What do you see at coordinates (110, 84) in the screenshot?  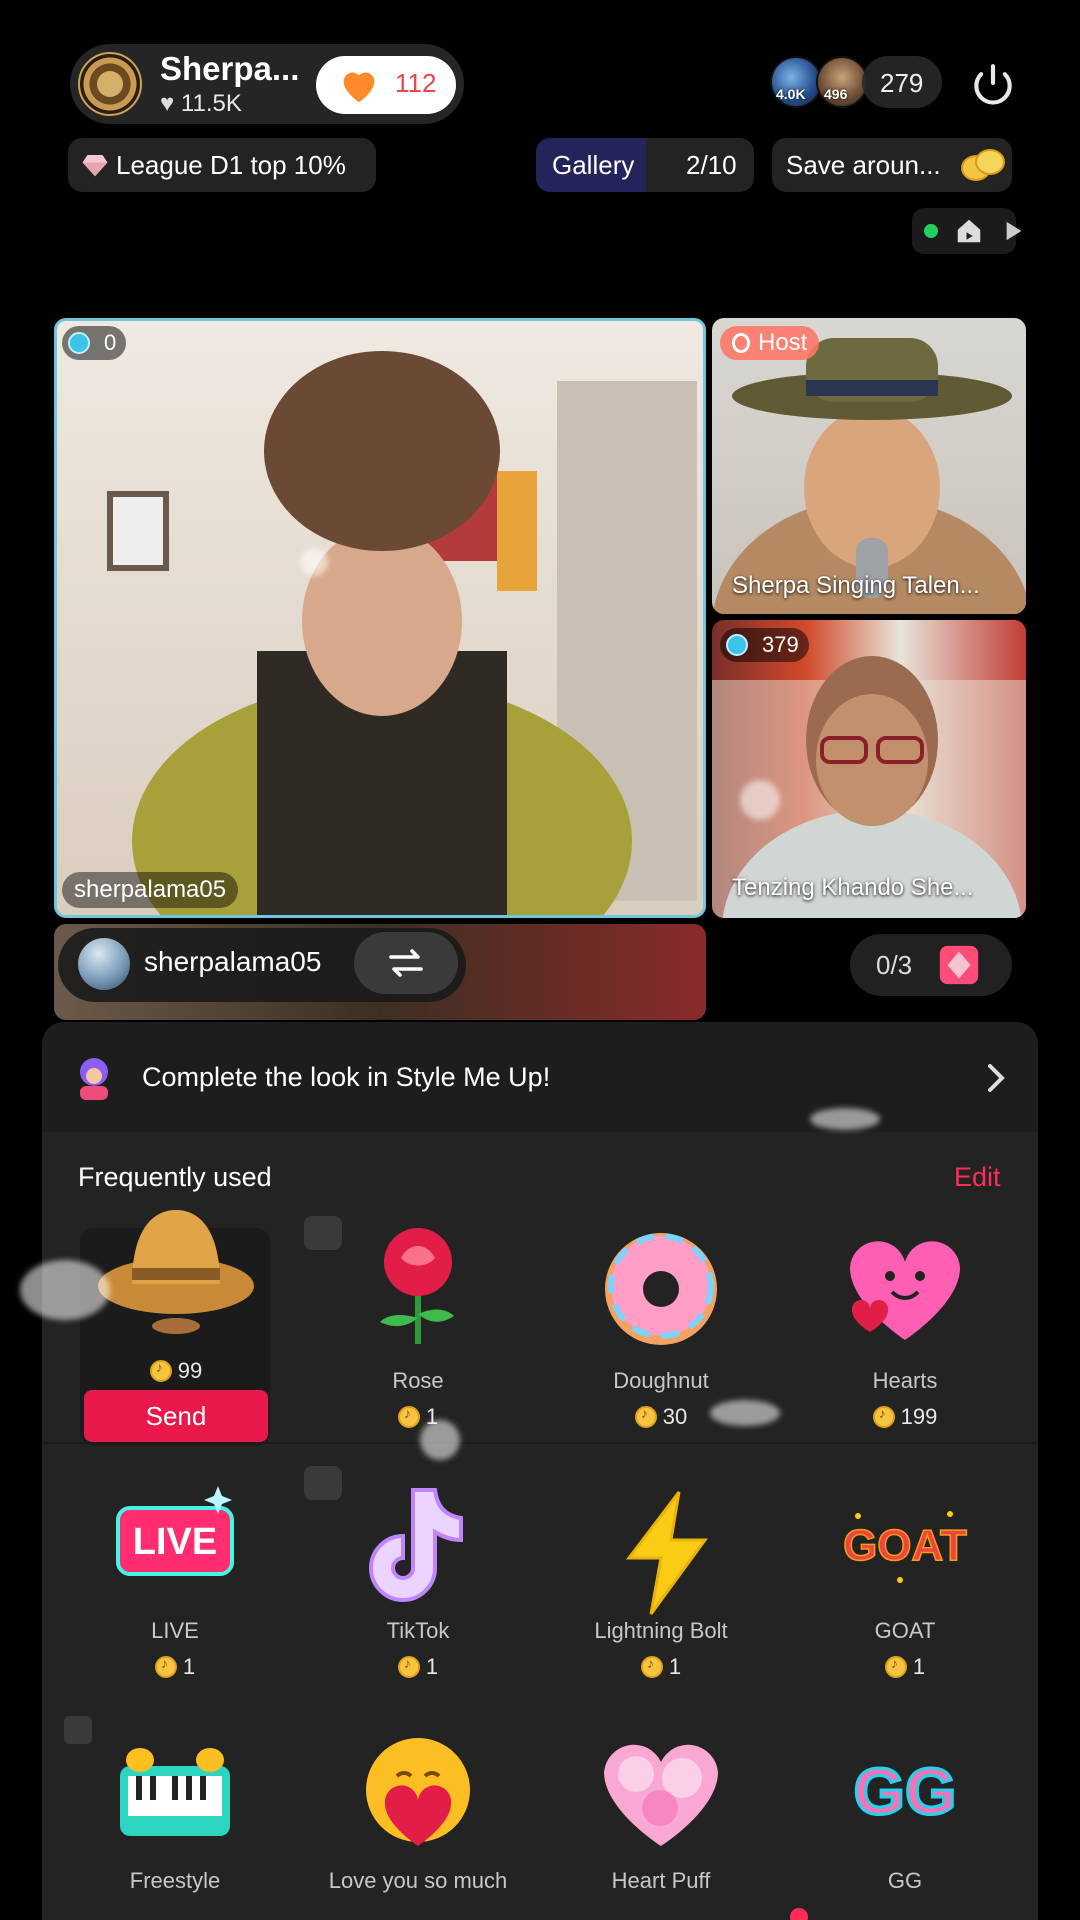 I see `creator-avatar` at bounding box center [110, 84].